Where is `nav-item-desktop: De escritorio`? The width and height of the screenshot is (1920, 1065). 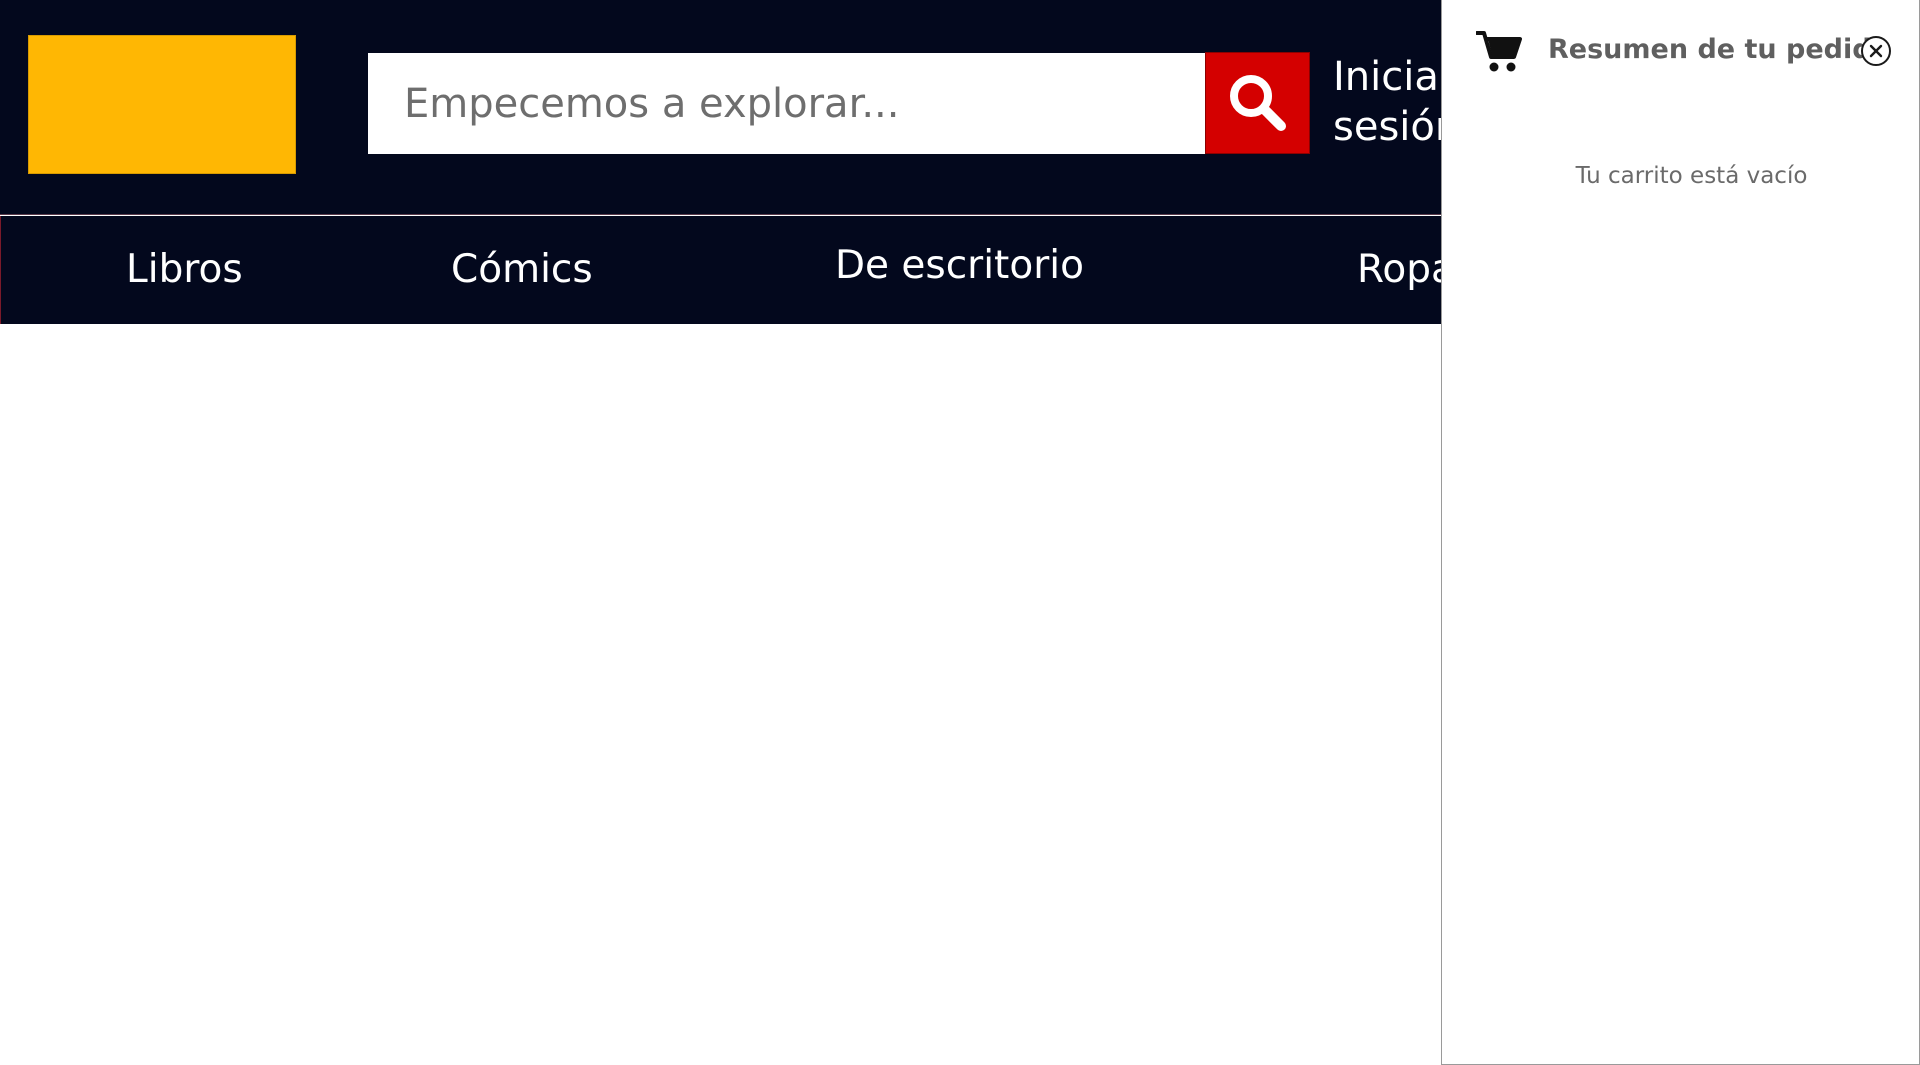 nav-item-desktop: De escritorio is located at coordinates (959, 266).